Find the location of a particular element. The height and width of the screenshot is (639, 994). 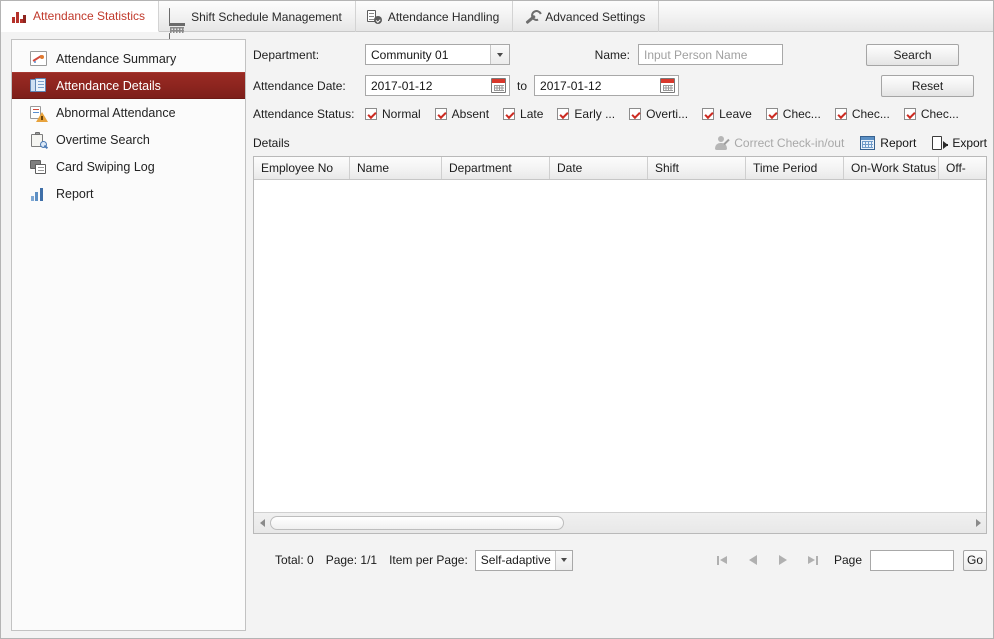

search-button: Search is located at coordinates (912, 54).